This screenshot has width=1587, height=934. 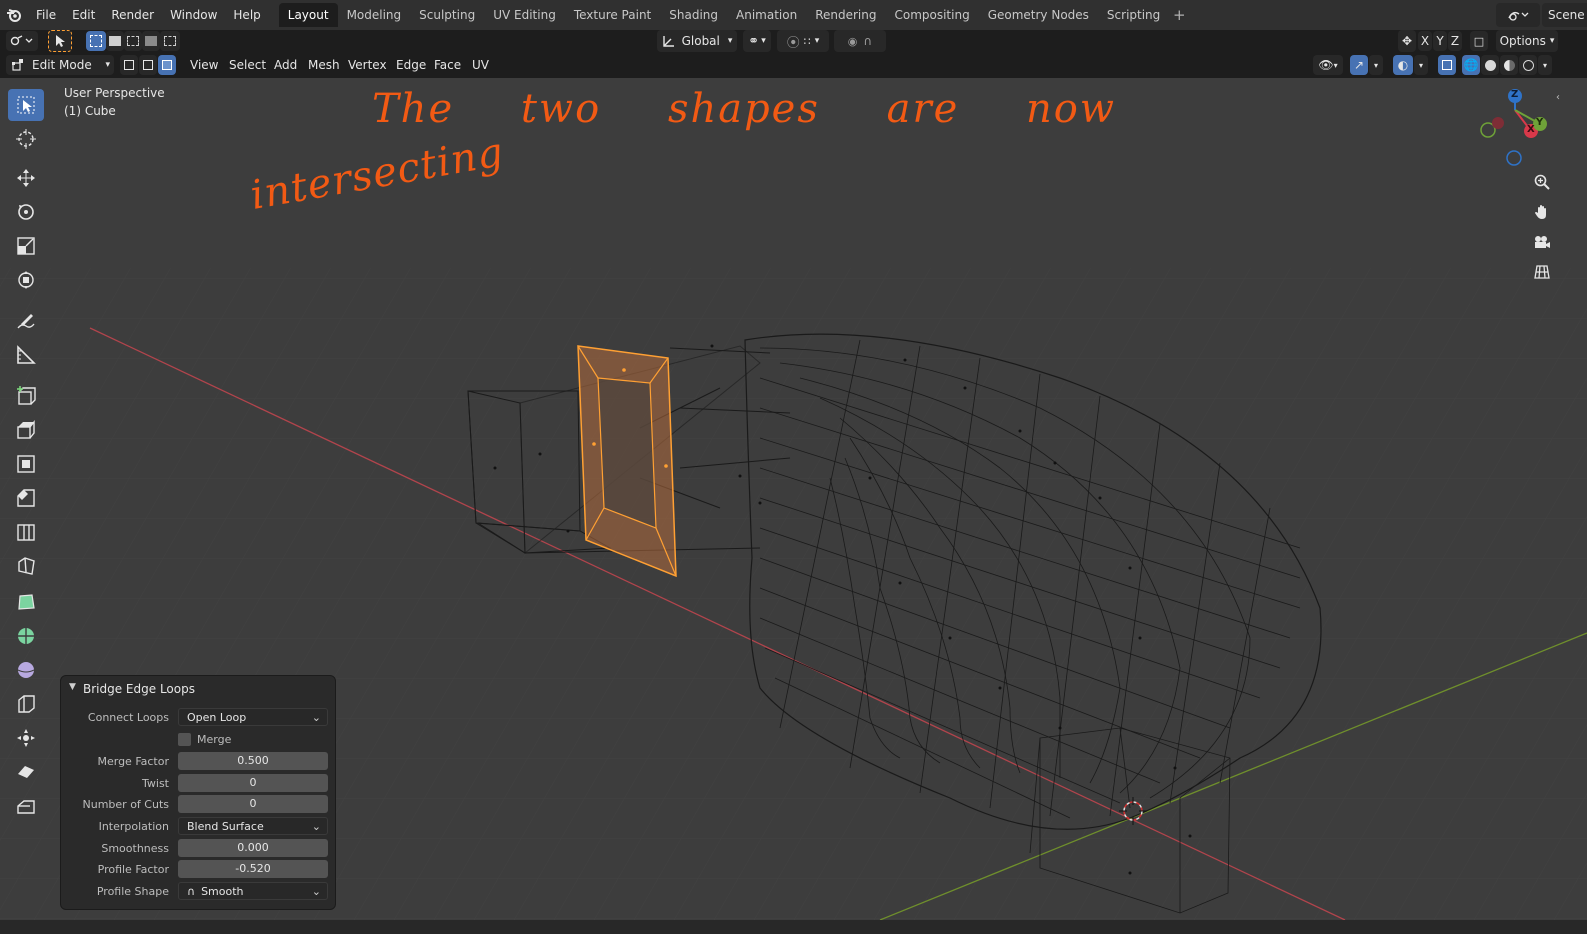 I want to click on twist-field: 0, so click(x=253, y=783).